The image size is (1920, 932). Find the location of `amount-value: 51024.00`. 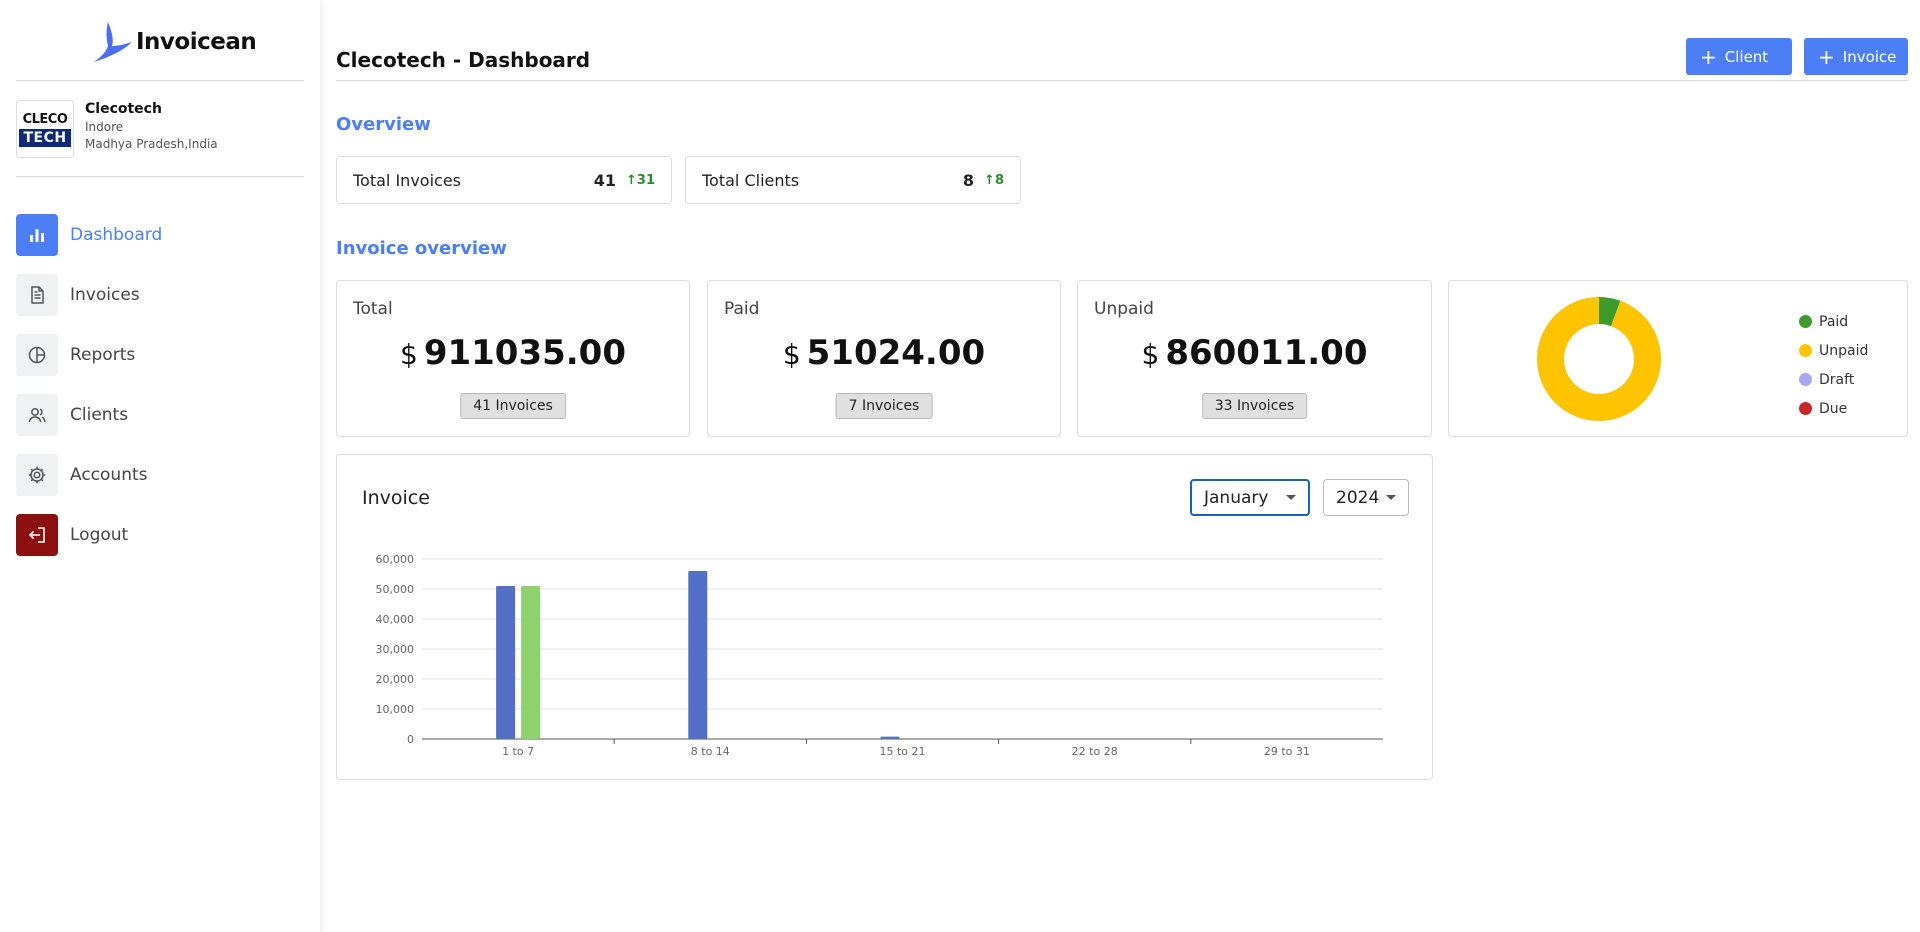

amount-value: 51024.00 is located at coordinates (896, 353).